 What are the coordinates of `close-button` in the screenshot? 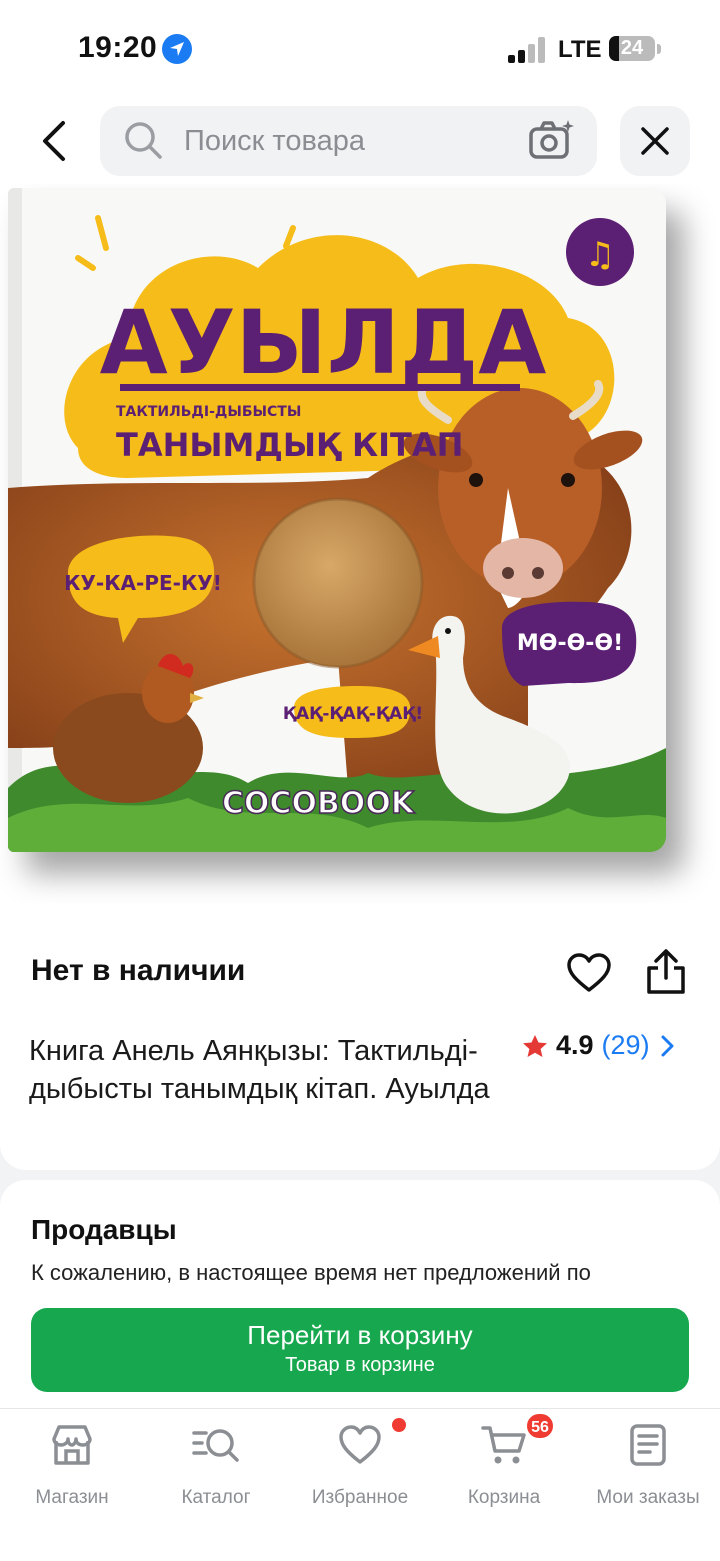 It's located at (655, 141).